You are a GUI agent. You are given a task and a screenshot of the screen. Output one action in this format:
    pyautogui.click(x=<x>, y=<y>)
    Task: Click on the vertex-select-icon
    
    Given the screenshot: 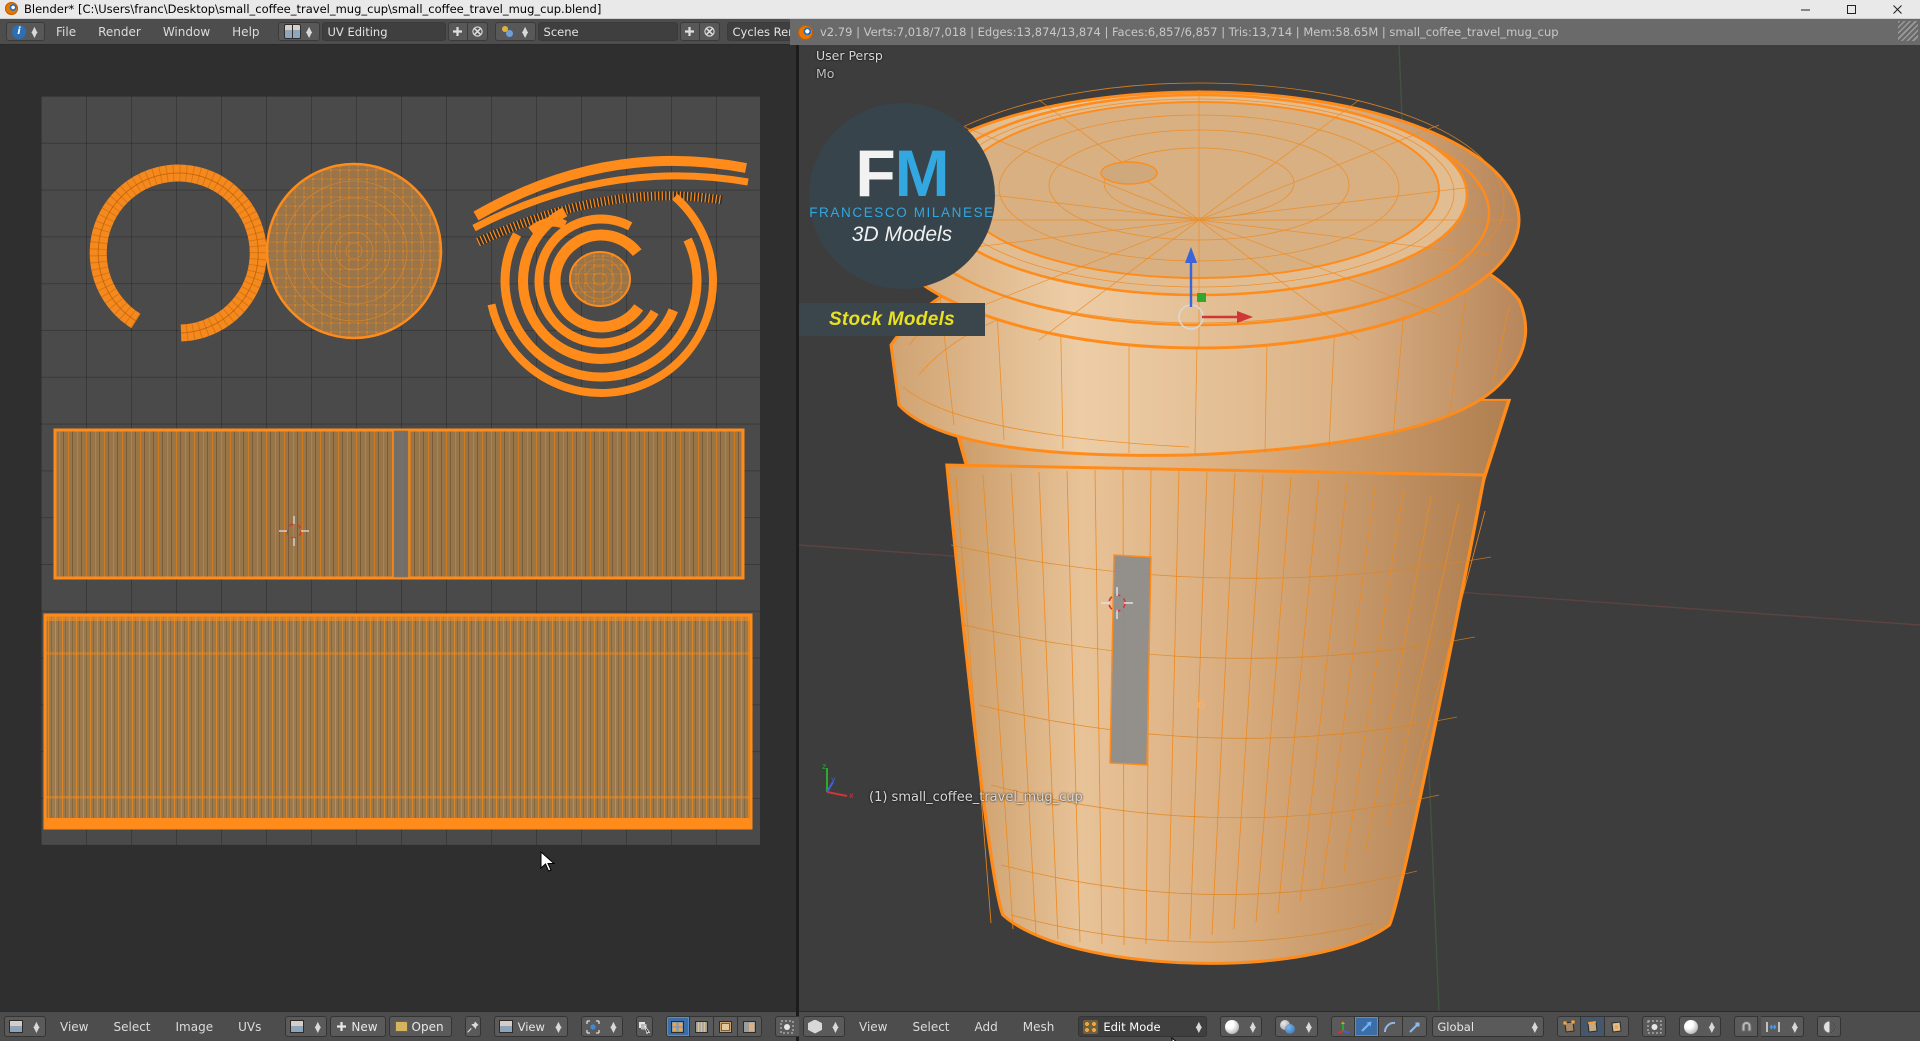 What is the action you would take?
    pyautogui.click(x=1569, y=1026)
    